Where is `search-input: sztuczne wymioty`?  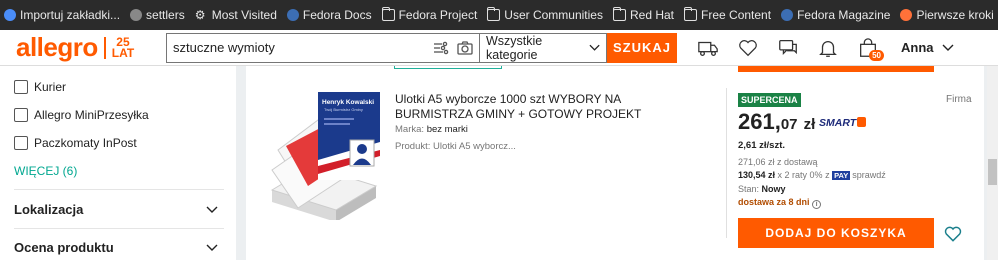
search-input: sztuczne wymioty is located at coordinates (322, 47).